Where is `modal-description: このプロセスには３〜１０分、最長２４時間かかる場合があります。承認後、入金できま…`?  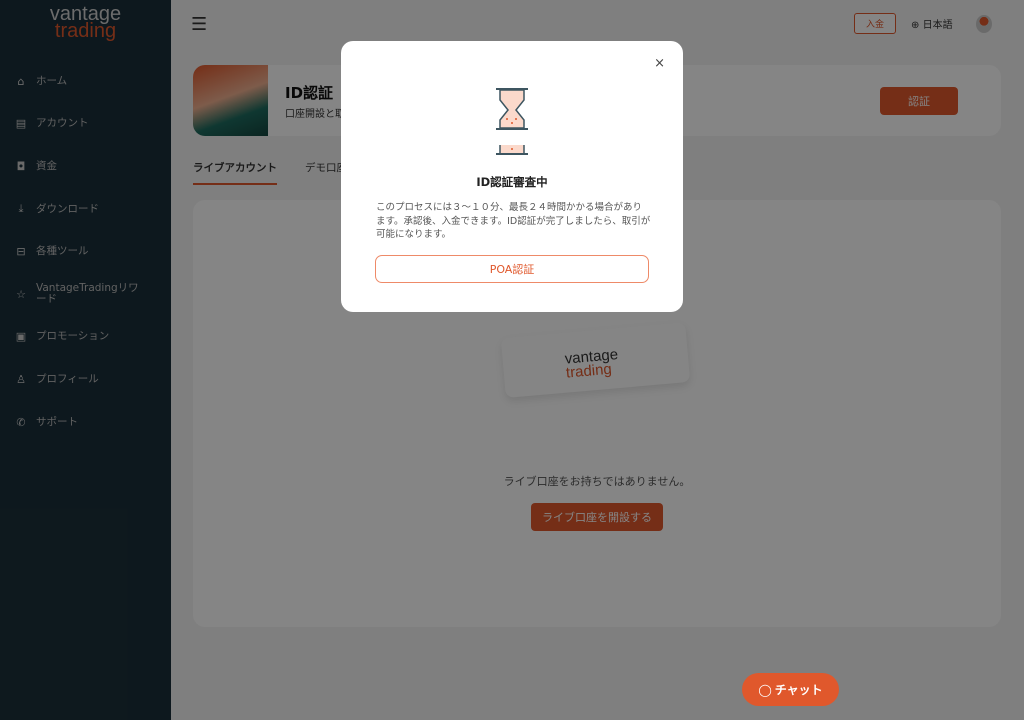 modal-description: このプロセスには３〜１０分、最長２４時間かかる場合があります。承認後、入金できま… is located at coordinates (513, 221).